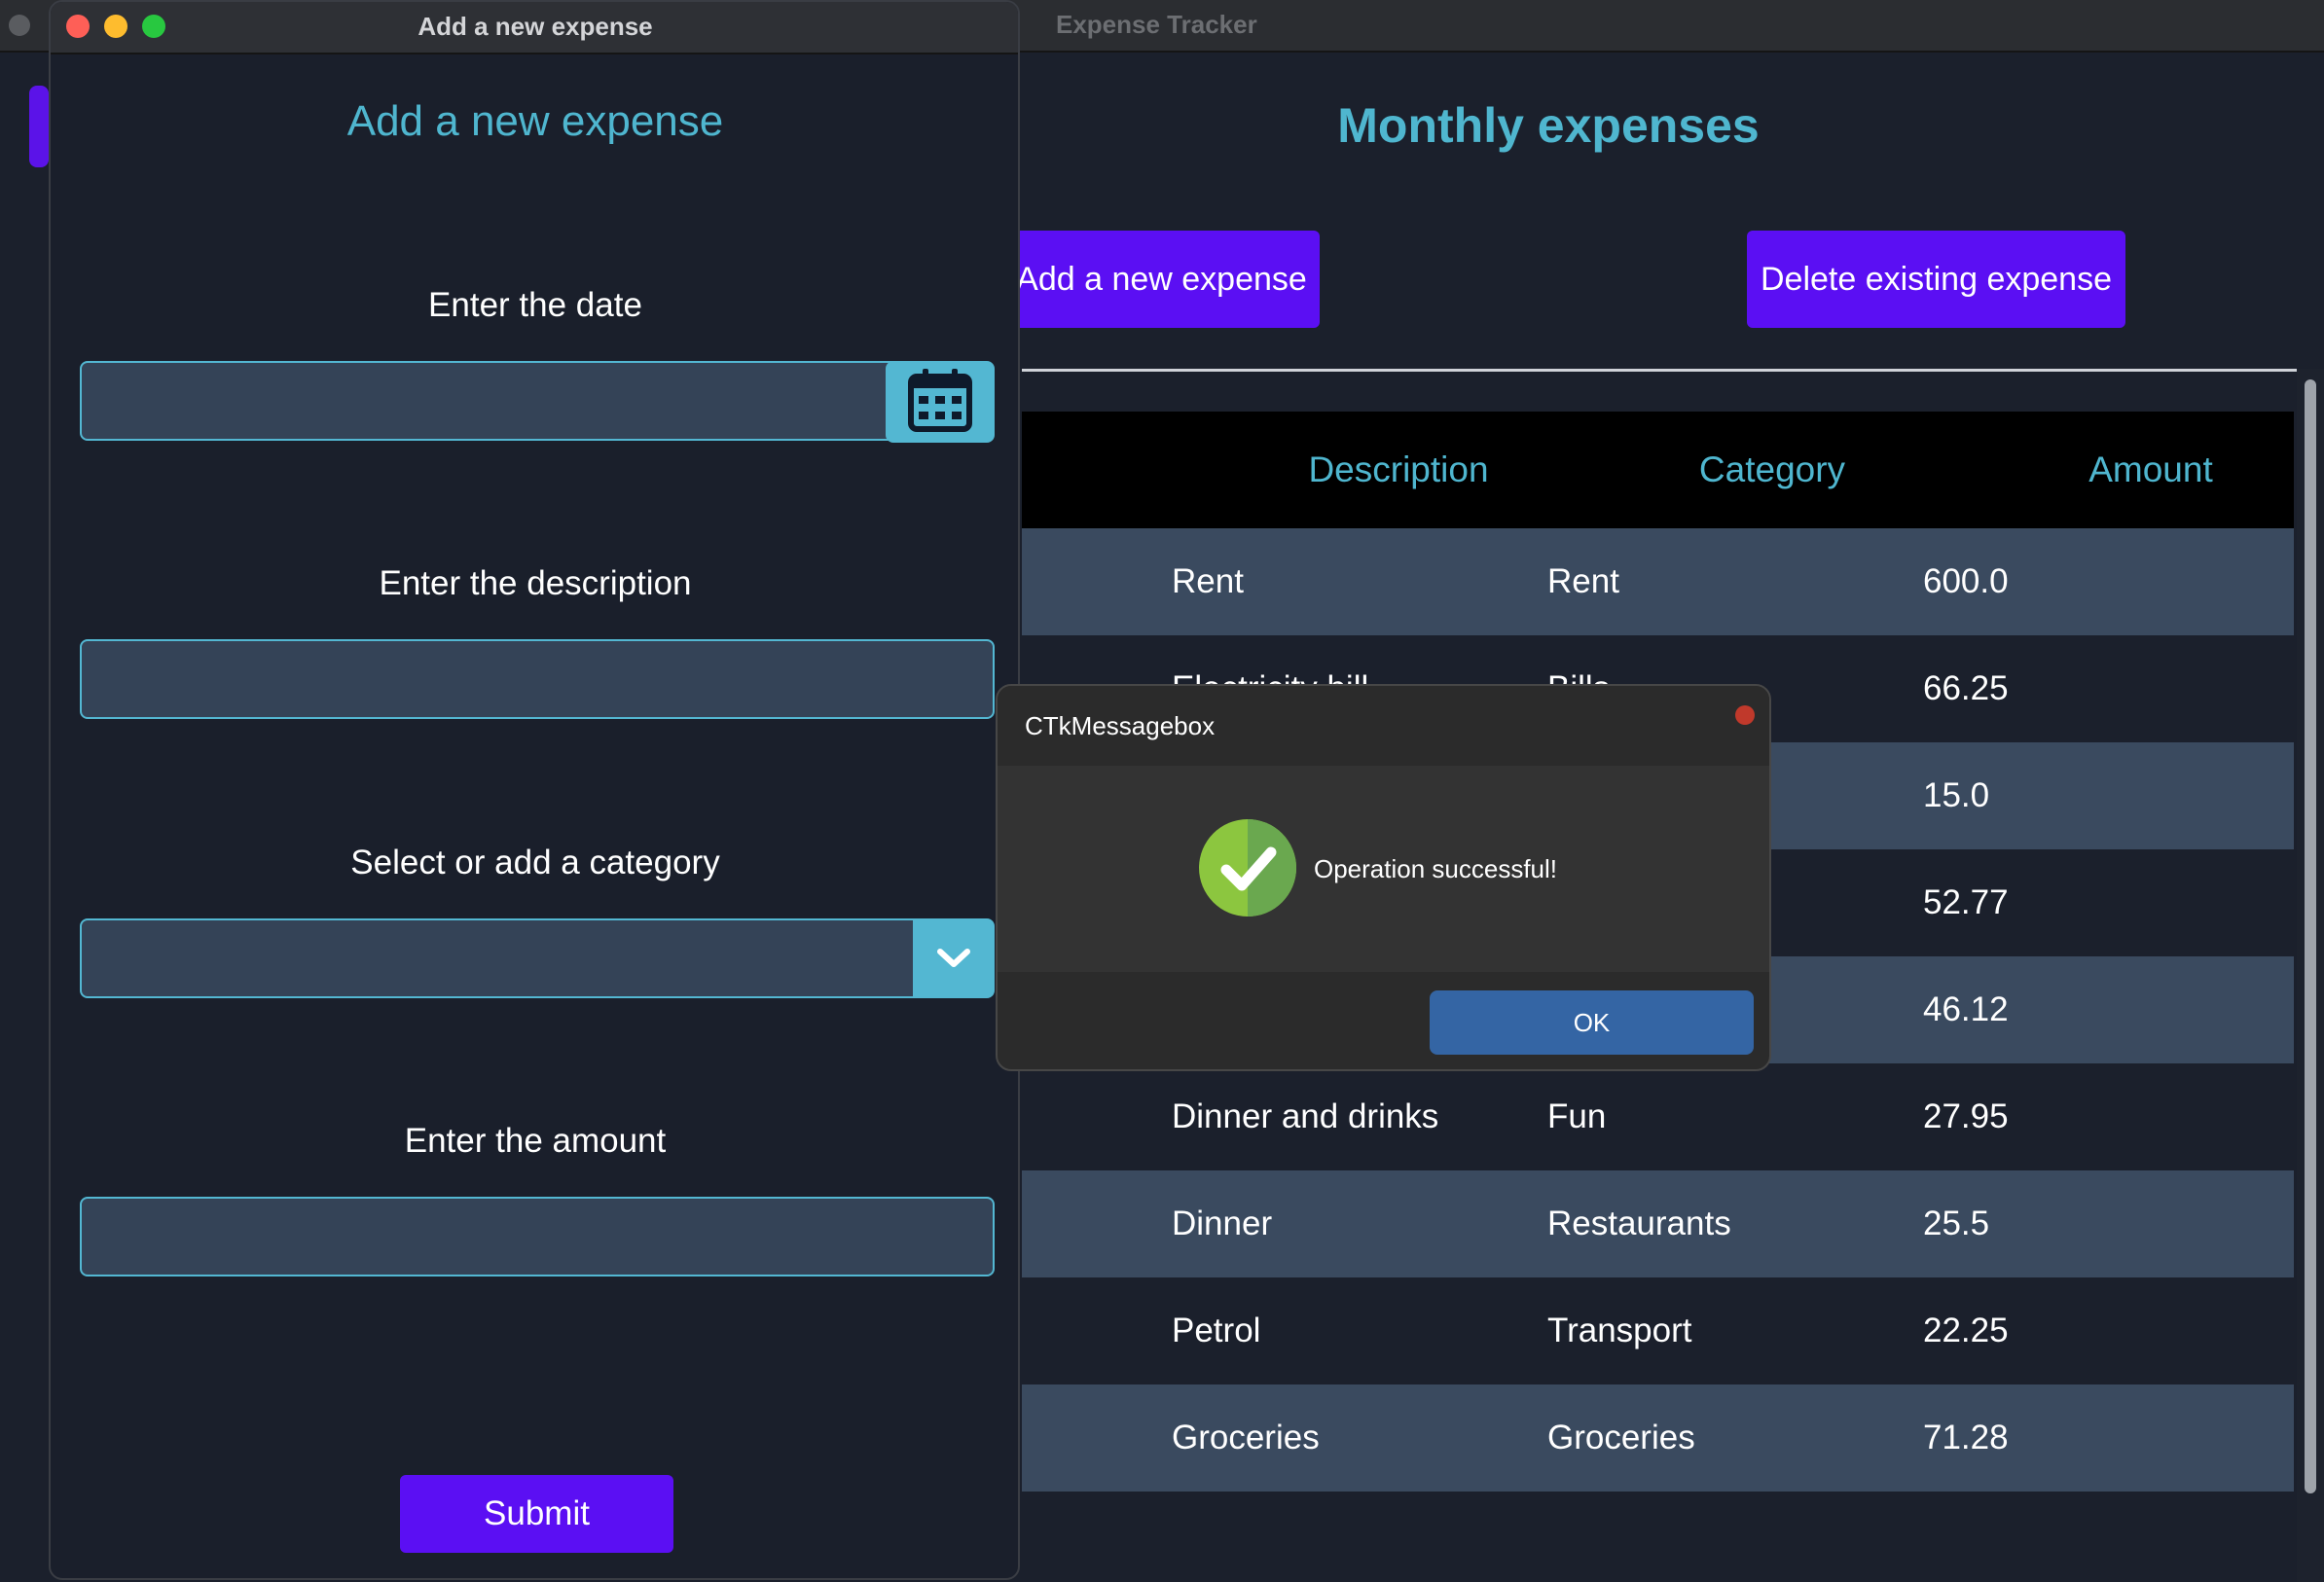 The width and height of the screenshot is (2324, 1582). I want to click on table-border, so click(1659, 370).